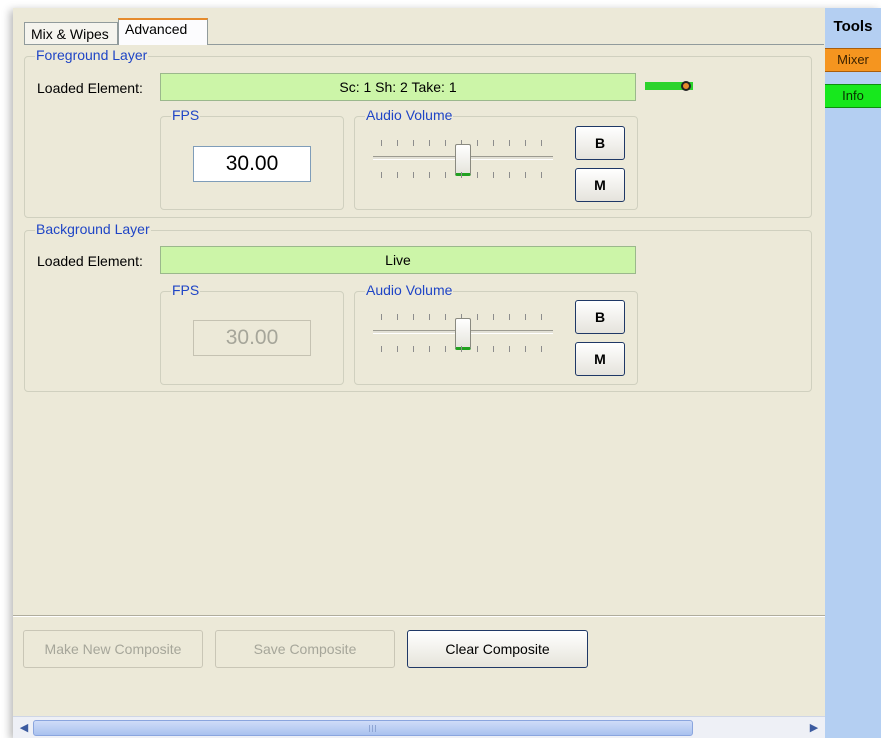  I want to click on scrollbar-thumb, so click(363, 728).